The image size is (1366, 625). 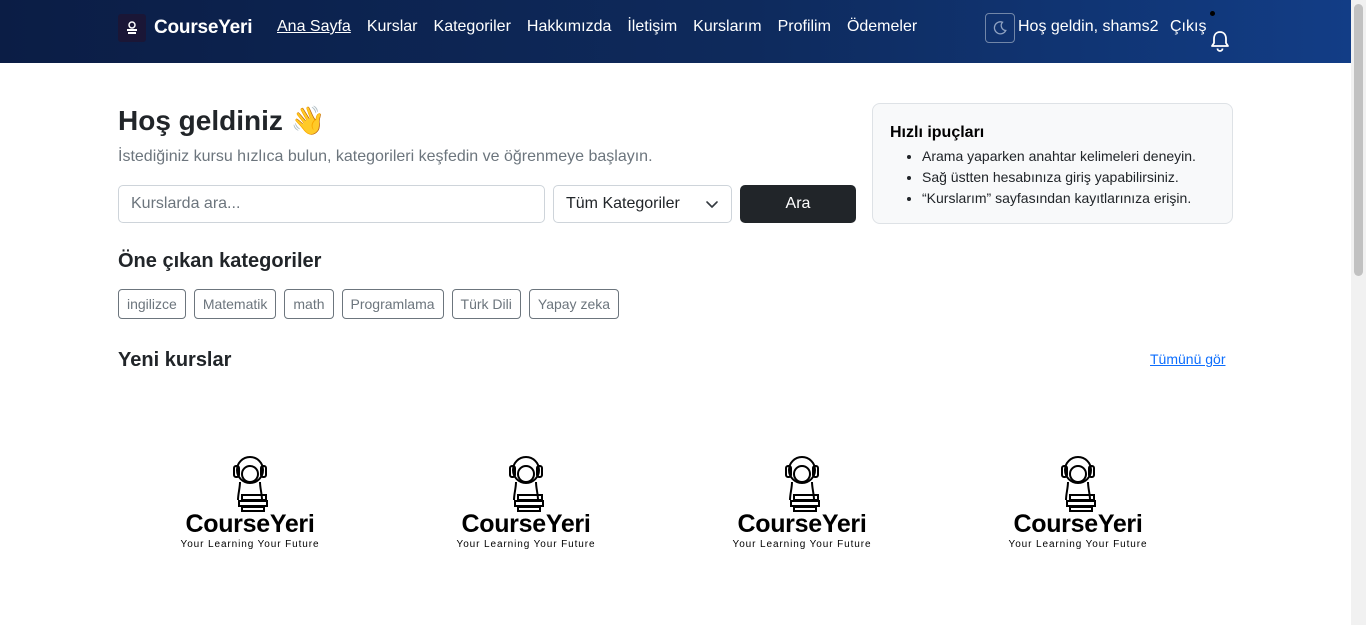 What do you see at coordinates (392, 27) in the screenshot?
I see `nav-link-courses: Kurslar` at bounding box center [392, 27].